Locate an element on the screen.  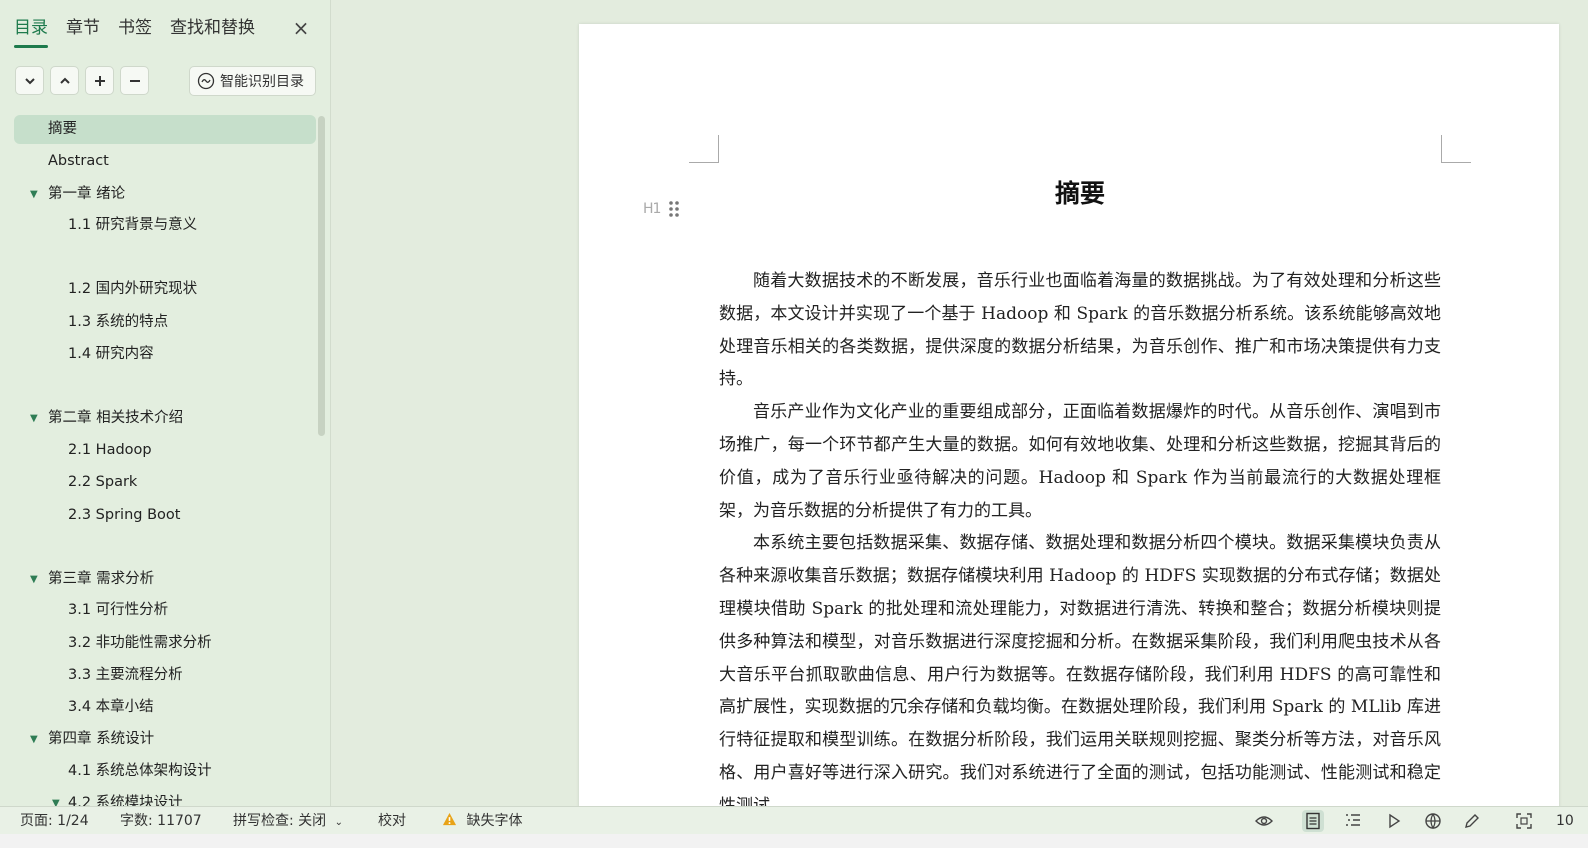
write-mode-button is located at coordinates (1472, 821).